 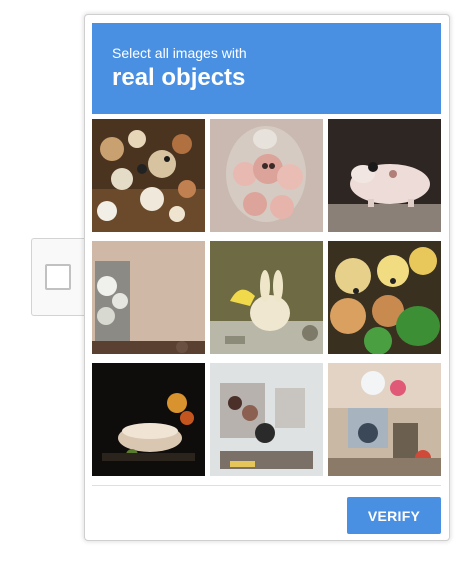 I want to click on recaptcha-anchor, so click(x=61, y=277).